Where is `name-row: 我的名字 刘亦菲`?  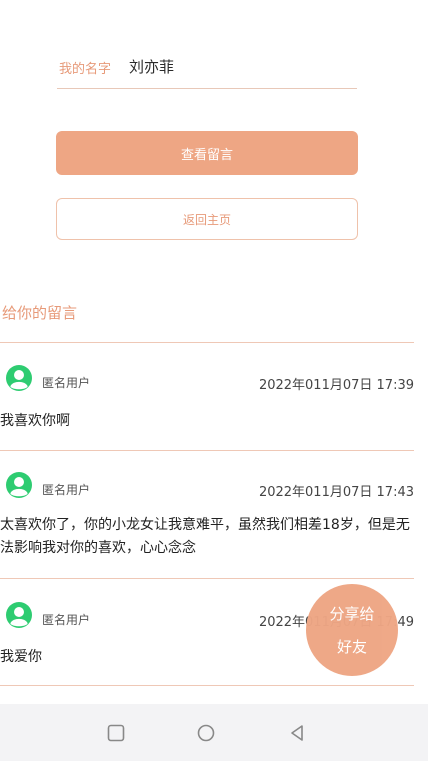
name-row: 我的名字 刘亦菲 is located at coordinates (207, 69).